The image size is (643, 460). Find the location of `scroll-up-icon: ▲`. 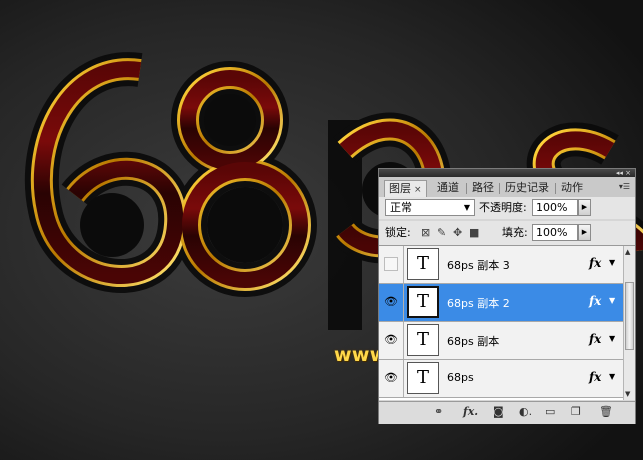

scroll-up-icon: ▲ is located at coordinates (627, 252).